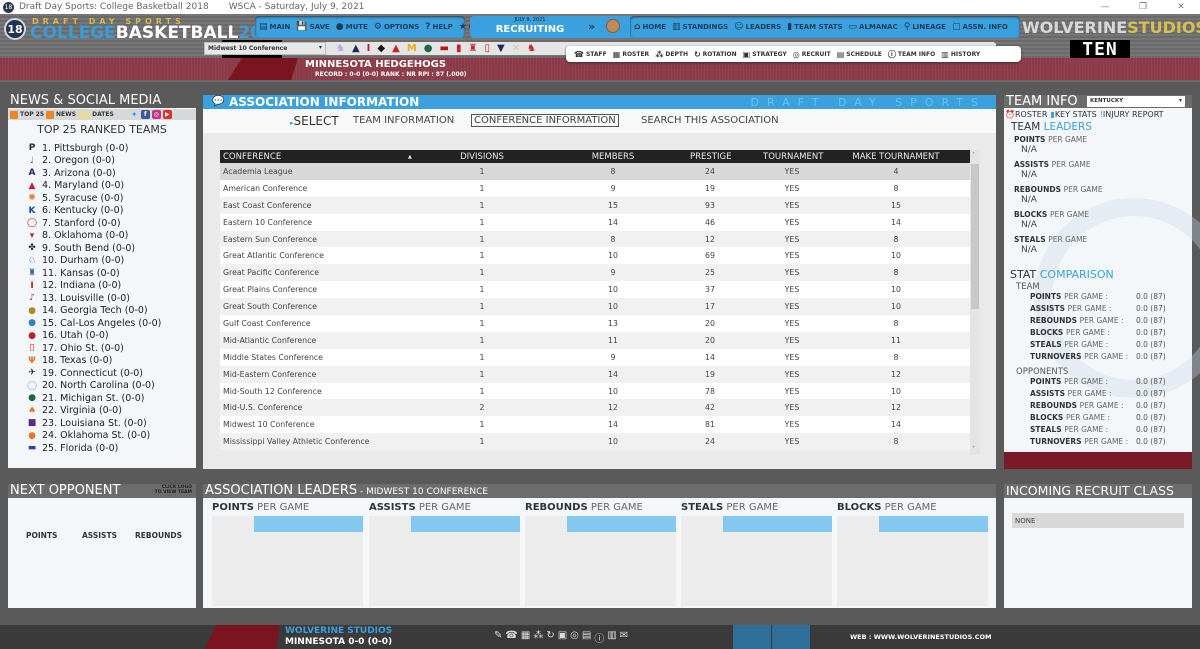 This screenshot has width=1200, height=649. What do you see at coordinates (921, 637) in the screenshot?
I see `footer-website: WEB : WWW.WOLVERINESTUDIOS.COM` at bounding box center [921, 637].